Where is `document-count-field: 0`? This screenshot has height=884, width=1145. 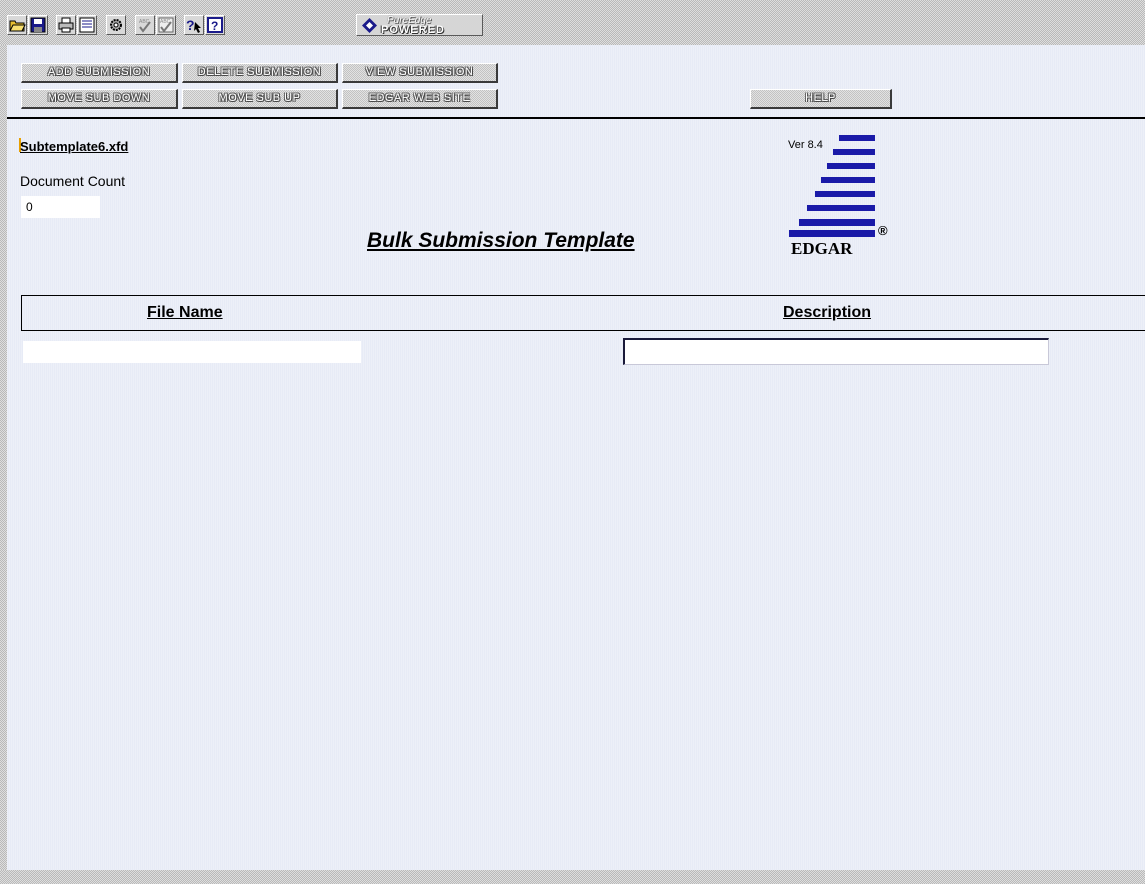
document-count-field: 0 is located at coordinates (60, 207).